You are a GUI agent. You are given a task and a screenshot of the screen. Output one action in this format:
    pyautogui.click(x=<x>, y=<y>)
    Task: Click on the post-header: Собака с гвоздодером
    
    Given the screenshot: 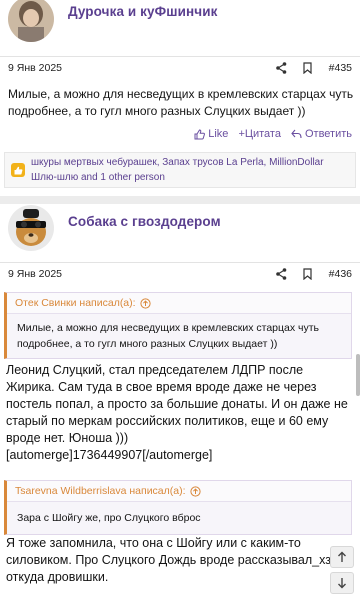 What is the action you would take?
    pyautogui.click(x=180, y=228)
    